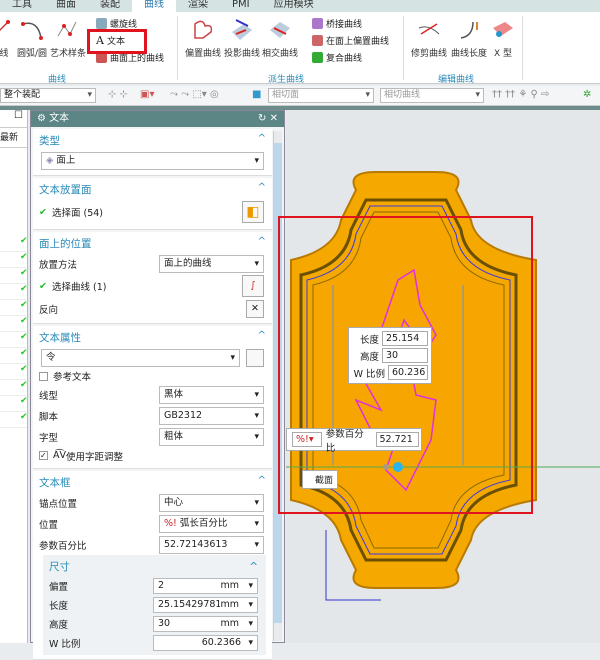  Describe the element at coordinates (587, 94) in the screenshot. I see `show-all-icon: ✲` at that location.